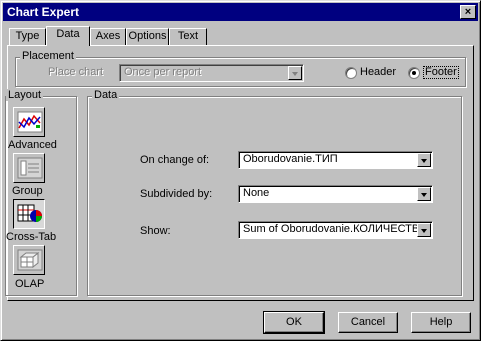 This screenshot has height=341, width=481. I want to click on tab-label: Options, so click(147, 36).